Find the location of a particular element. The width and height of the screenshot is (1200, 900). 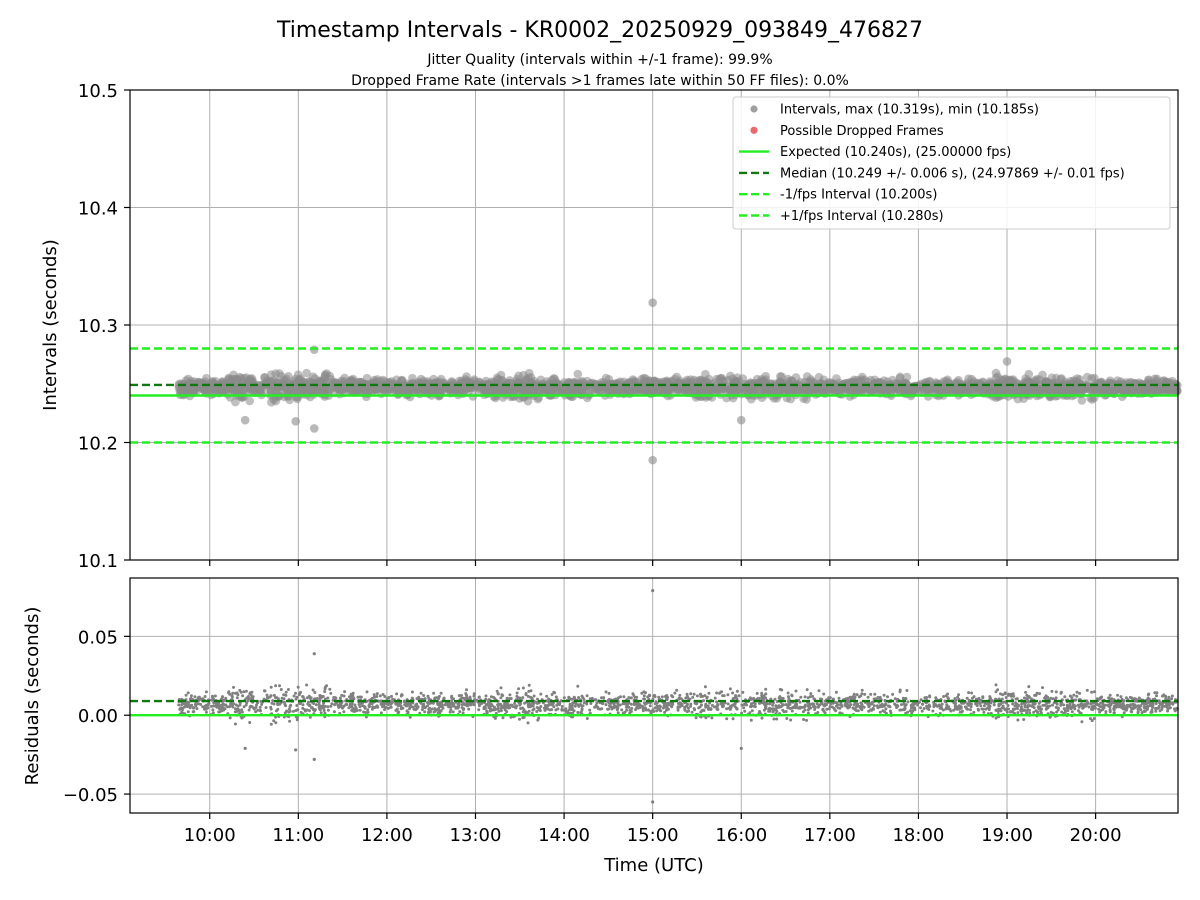

legend-label: -1/fps Interval (10.200s) is located at coordinates (858, 195).